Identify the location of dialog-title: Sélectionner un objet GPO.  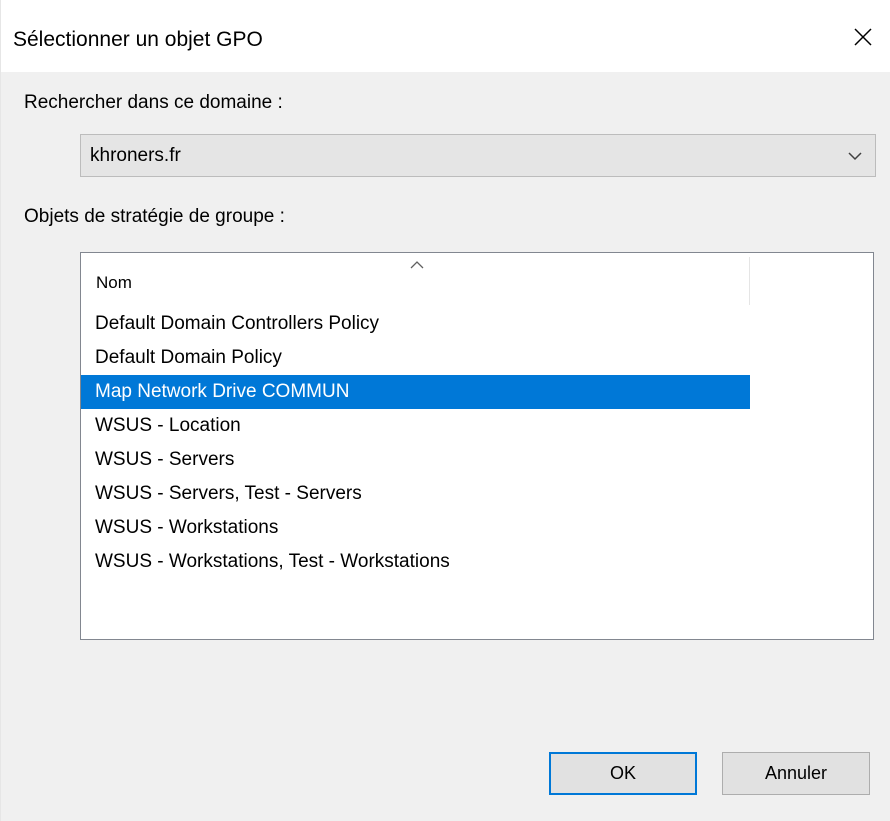
(138, 39).